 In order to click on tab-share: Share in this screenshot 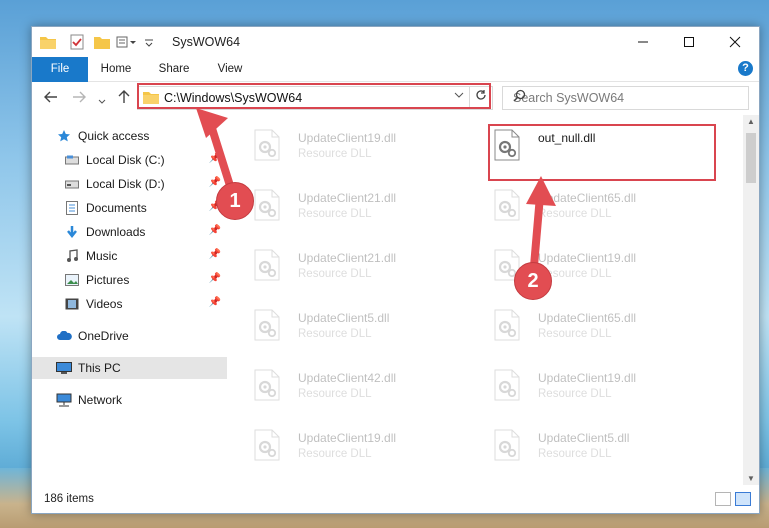, I will do `click(174, 69)`.